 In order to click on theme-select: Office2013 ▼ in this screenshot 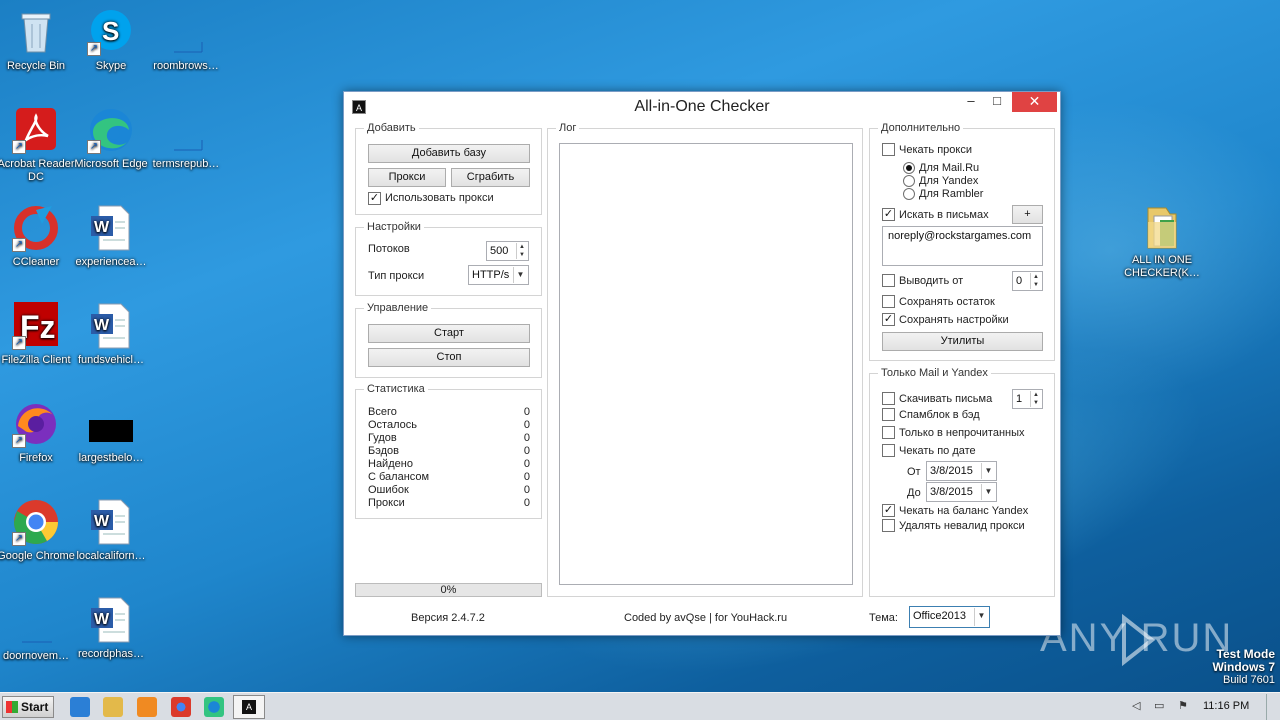, I will do `click(949, 617)`.